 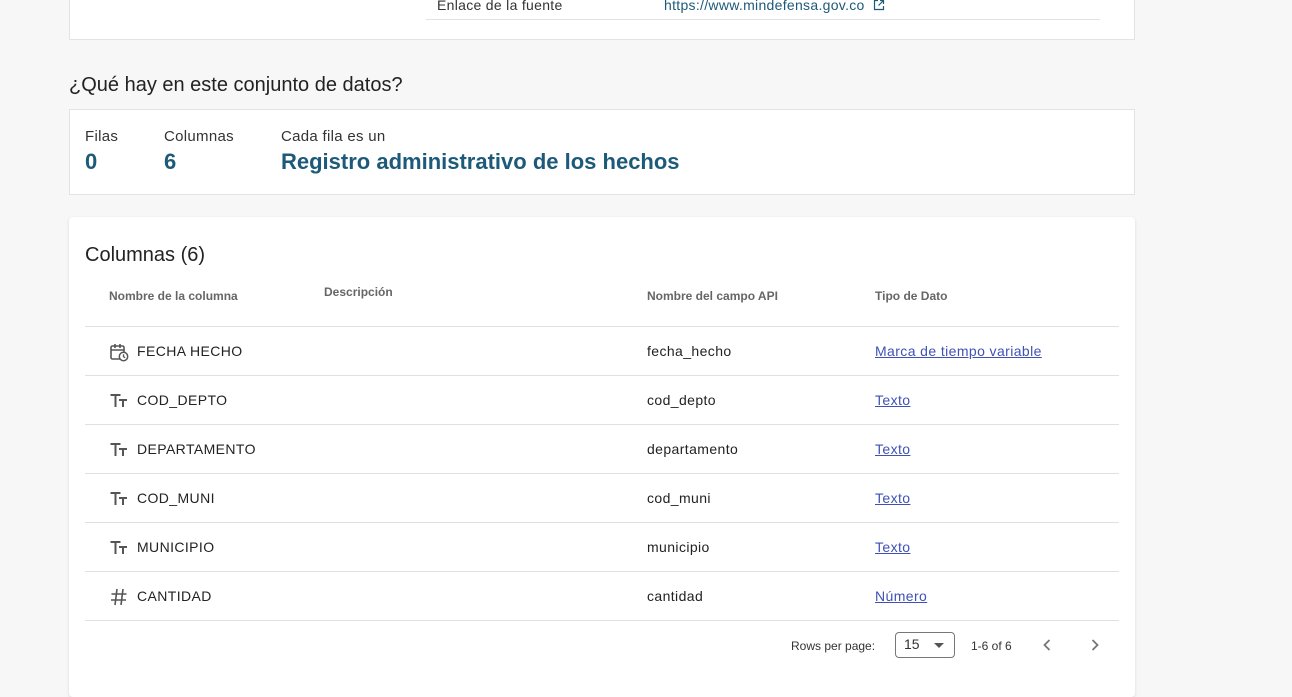 What do you see at coordinates (199, 136) in the screenshot?
I see `columns-label: Columnas` at bounding box center [199, 136].